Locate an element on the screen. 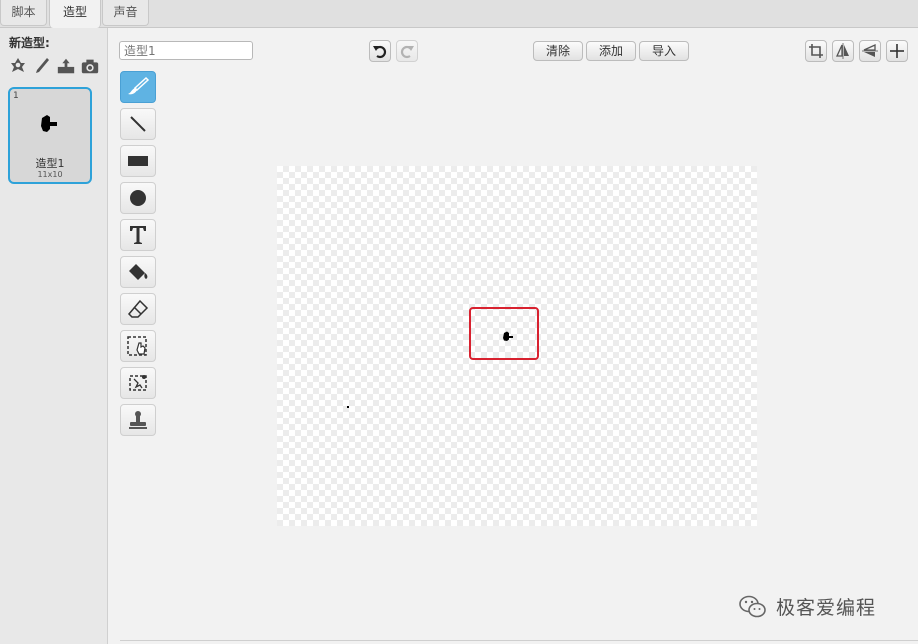 The image size is (918, 644). import-button: 导入 is located at coordinates (664, 51).